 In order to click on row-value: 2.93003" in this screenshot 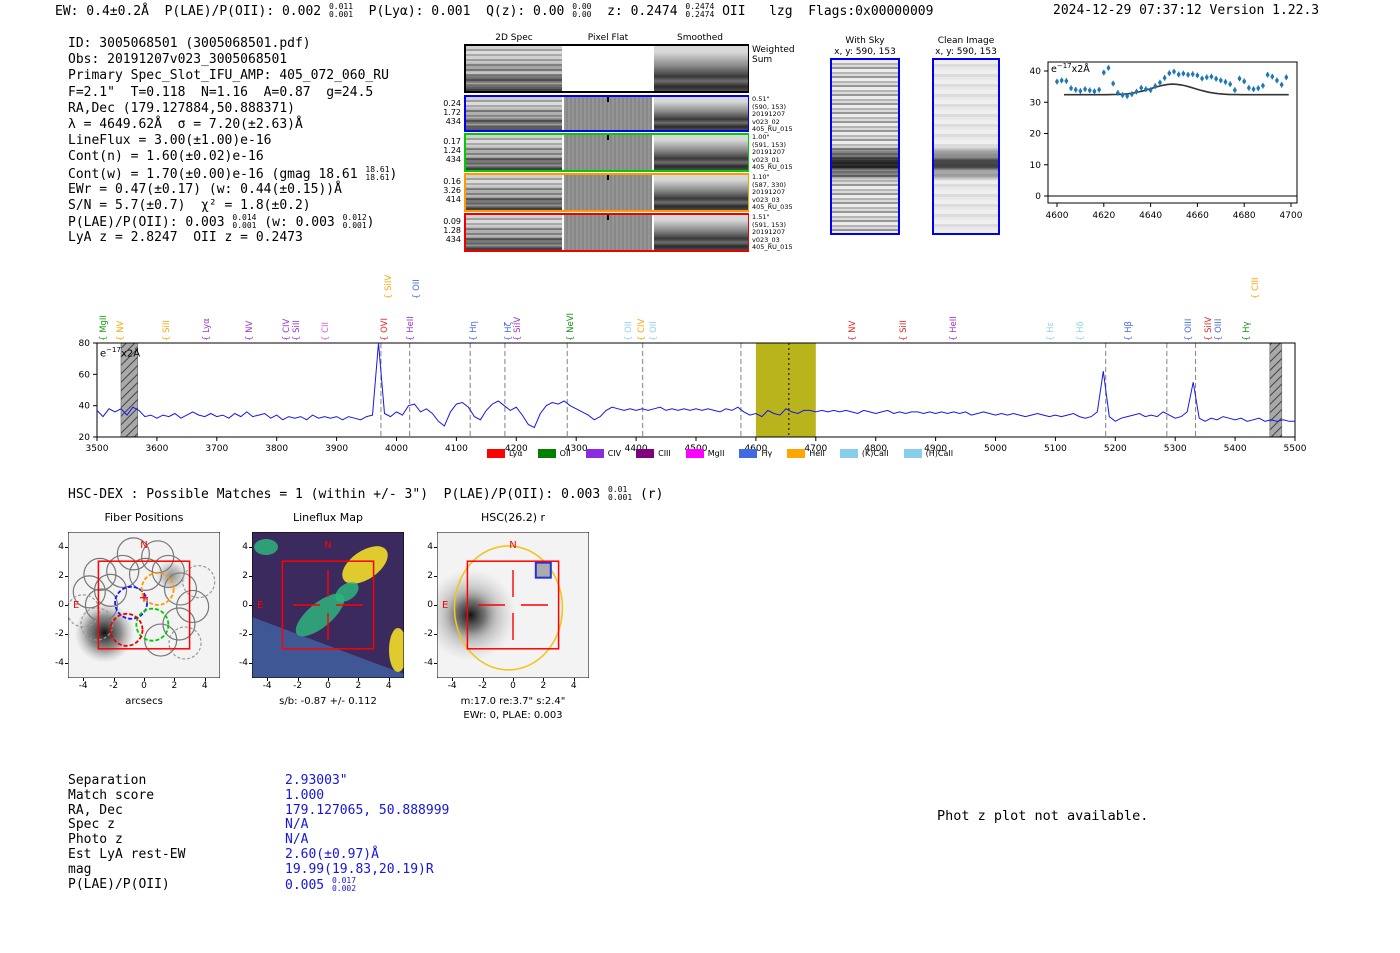, I will do `click(316, 780)`.